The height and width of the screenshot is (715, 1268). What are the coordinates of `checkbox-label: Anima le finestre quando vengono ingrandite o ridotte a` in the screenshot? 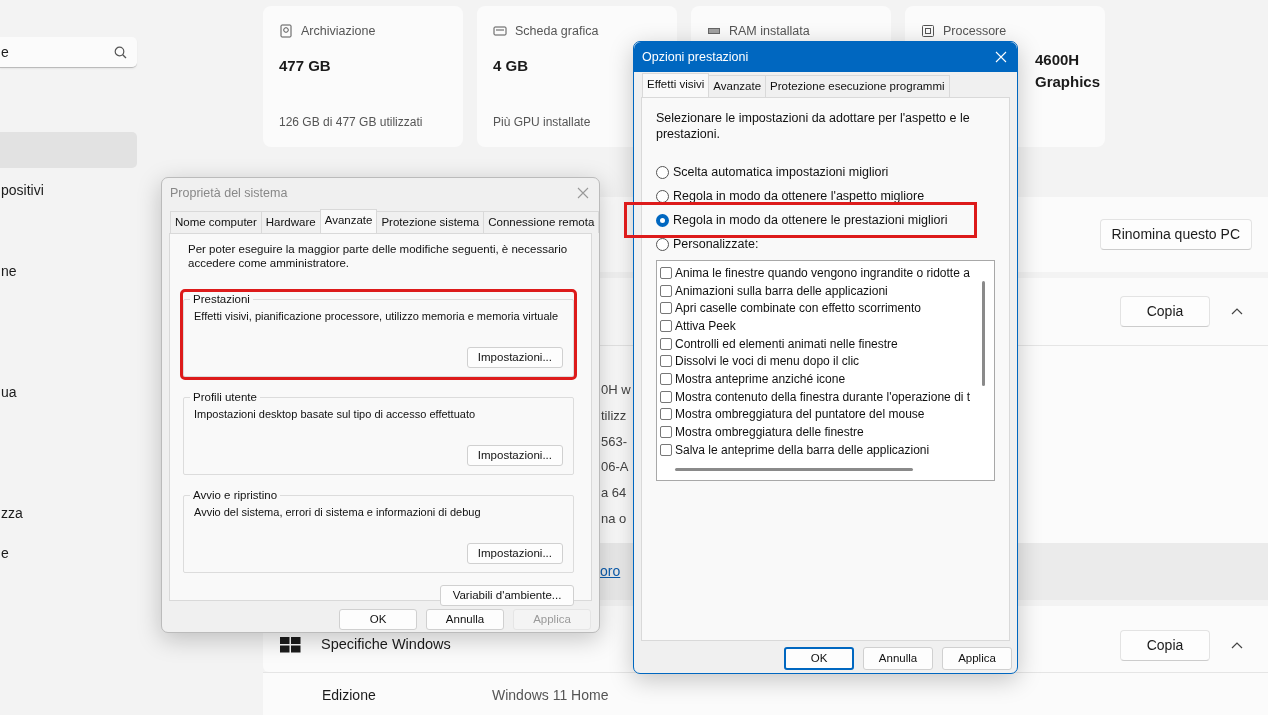 It's located at (822, 273).